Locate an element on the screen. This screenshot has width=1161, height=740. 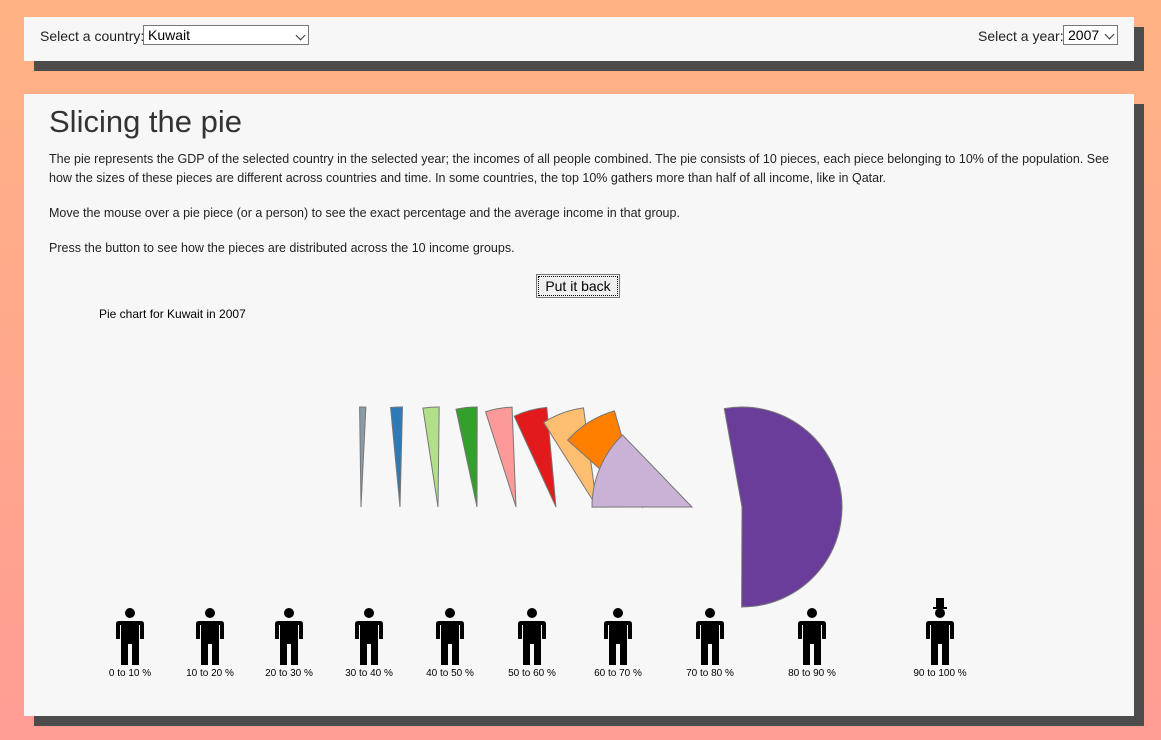
income-group-label: 50 to 60 % is located at coordinates (532, 673).